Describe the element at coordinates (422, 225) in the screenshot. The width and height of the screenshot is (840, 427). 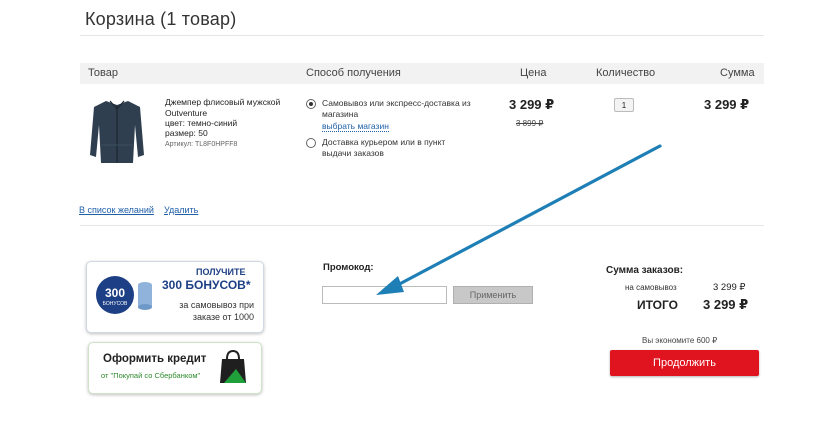
I see `section-divider` at that location.